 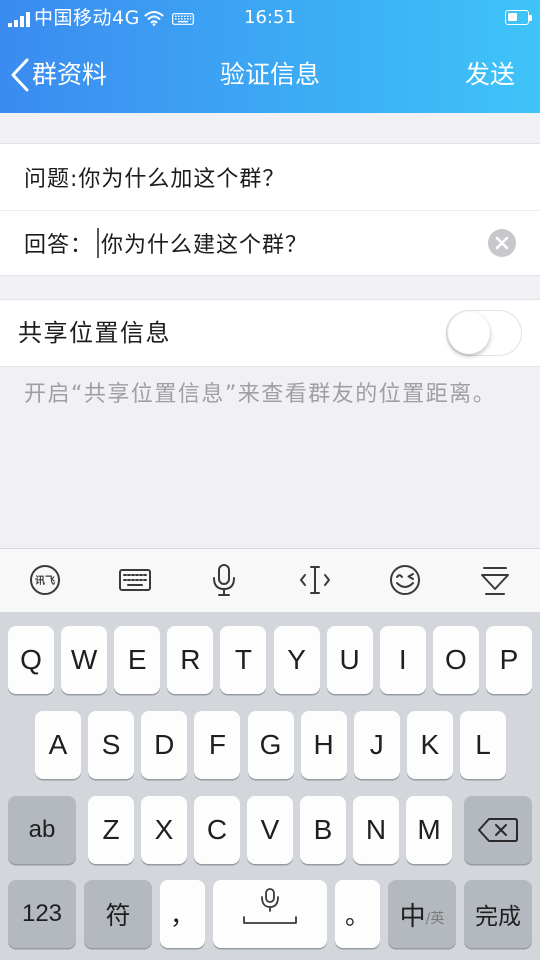 I want to click on clear-button, so click(x=502, y=243).